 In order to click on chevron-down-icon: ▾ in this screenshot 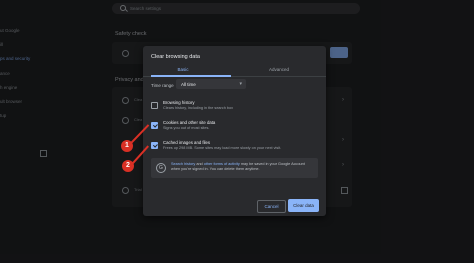, I will do `click(240, 83)`.